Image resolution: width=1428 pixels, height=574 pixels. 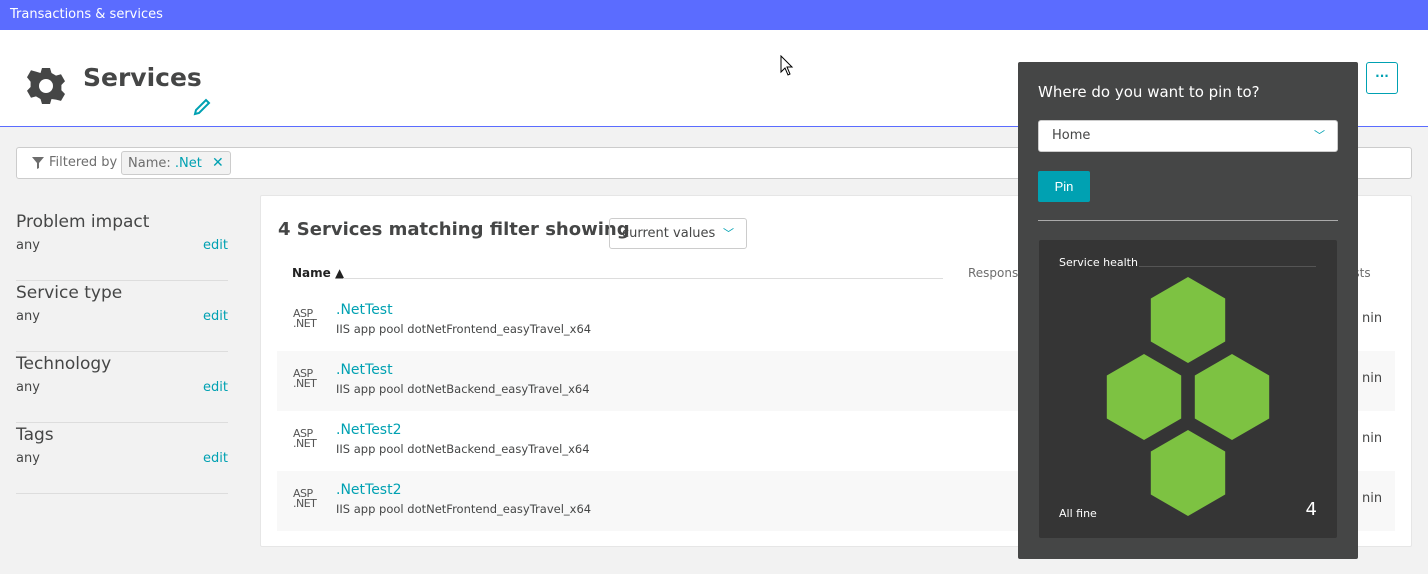 I want to click on facet-name: Service type, so click(x=69, y=293).